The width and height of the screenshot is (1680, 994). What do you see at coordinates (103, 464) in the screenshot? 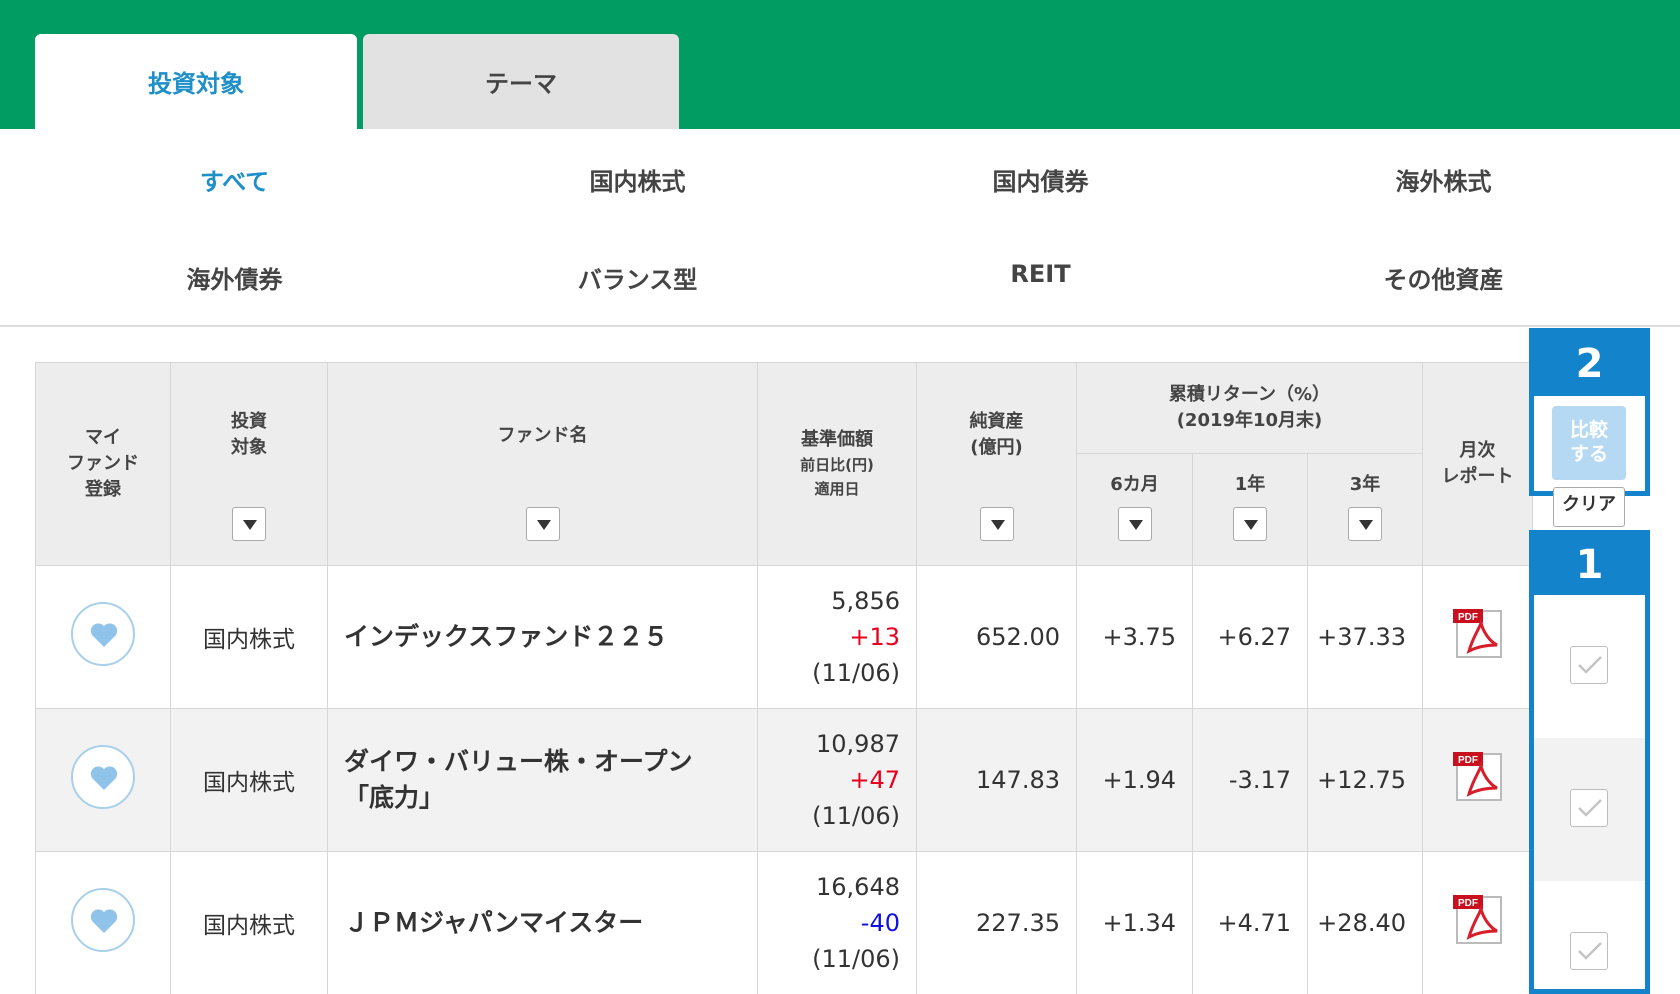
I see `header-my-fund: マイ ファンド 登録` at bounding box center [103, 464].